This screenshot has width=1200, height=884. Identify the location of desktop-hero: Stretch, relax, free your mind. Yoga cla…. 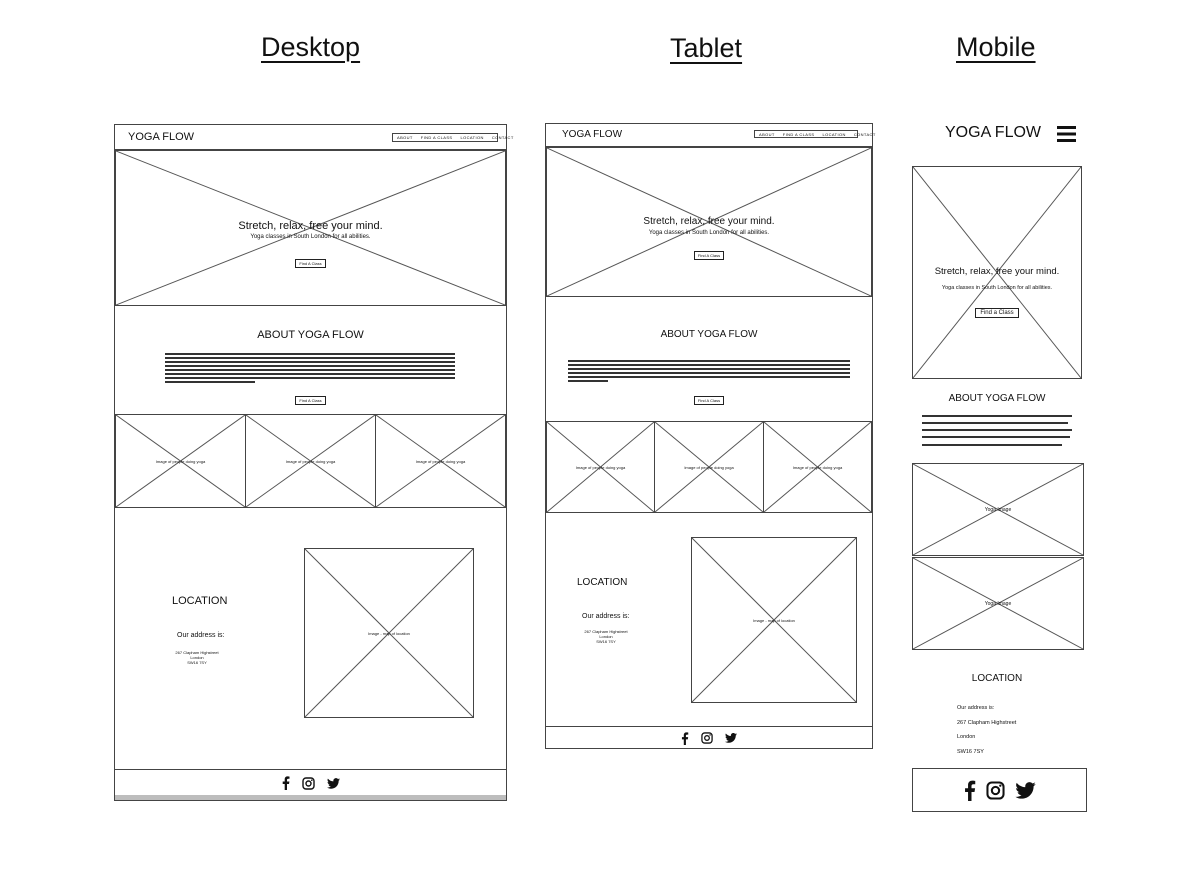
(310, 228).